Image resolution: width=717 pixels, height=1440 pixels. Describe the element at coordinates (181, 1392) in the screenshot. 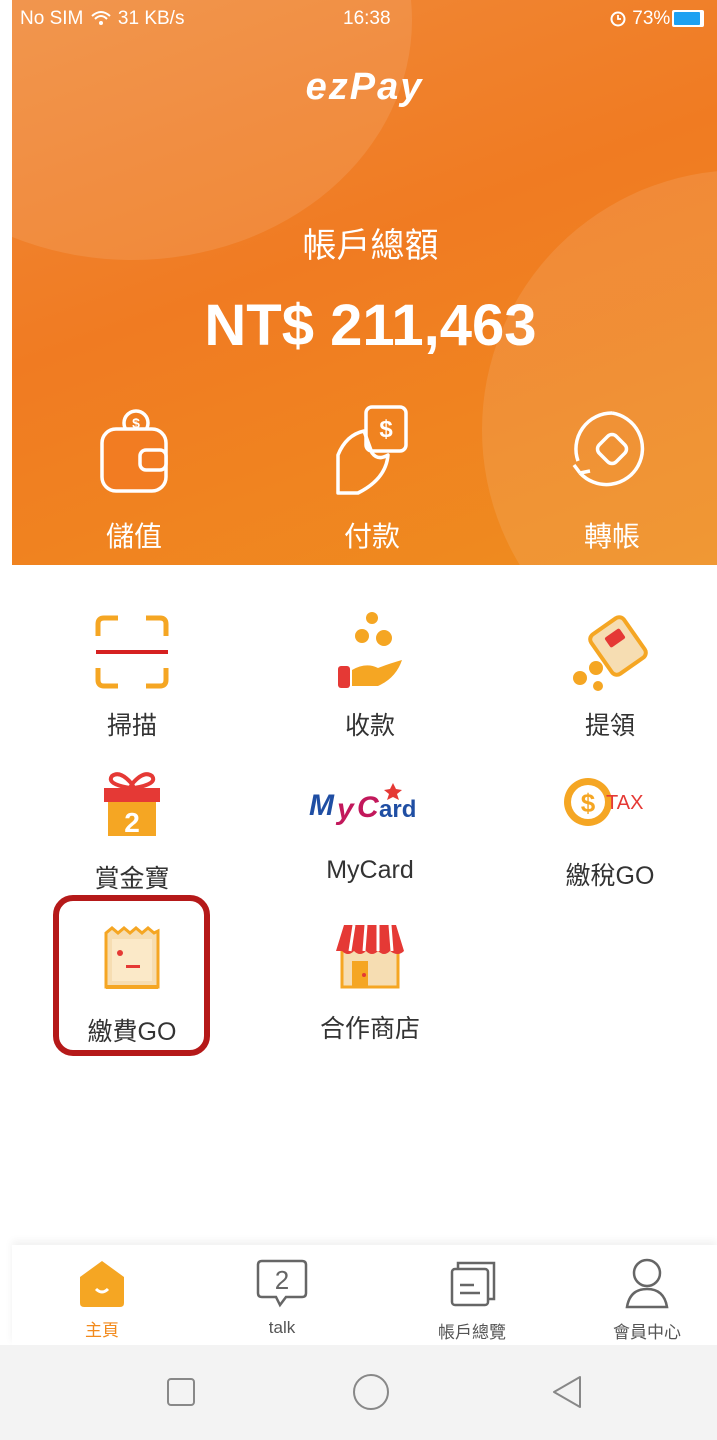

I see `recent-apps-icon` at that location.